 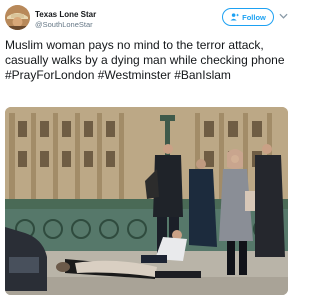 What do you see at coordinates (283, 16) in the screenshot?
I see `chevron-down-icon` at bounding box center [283, 16].